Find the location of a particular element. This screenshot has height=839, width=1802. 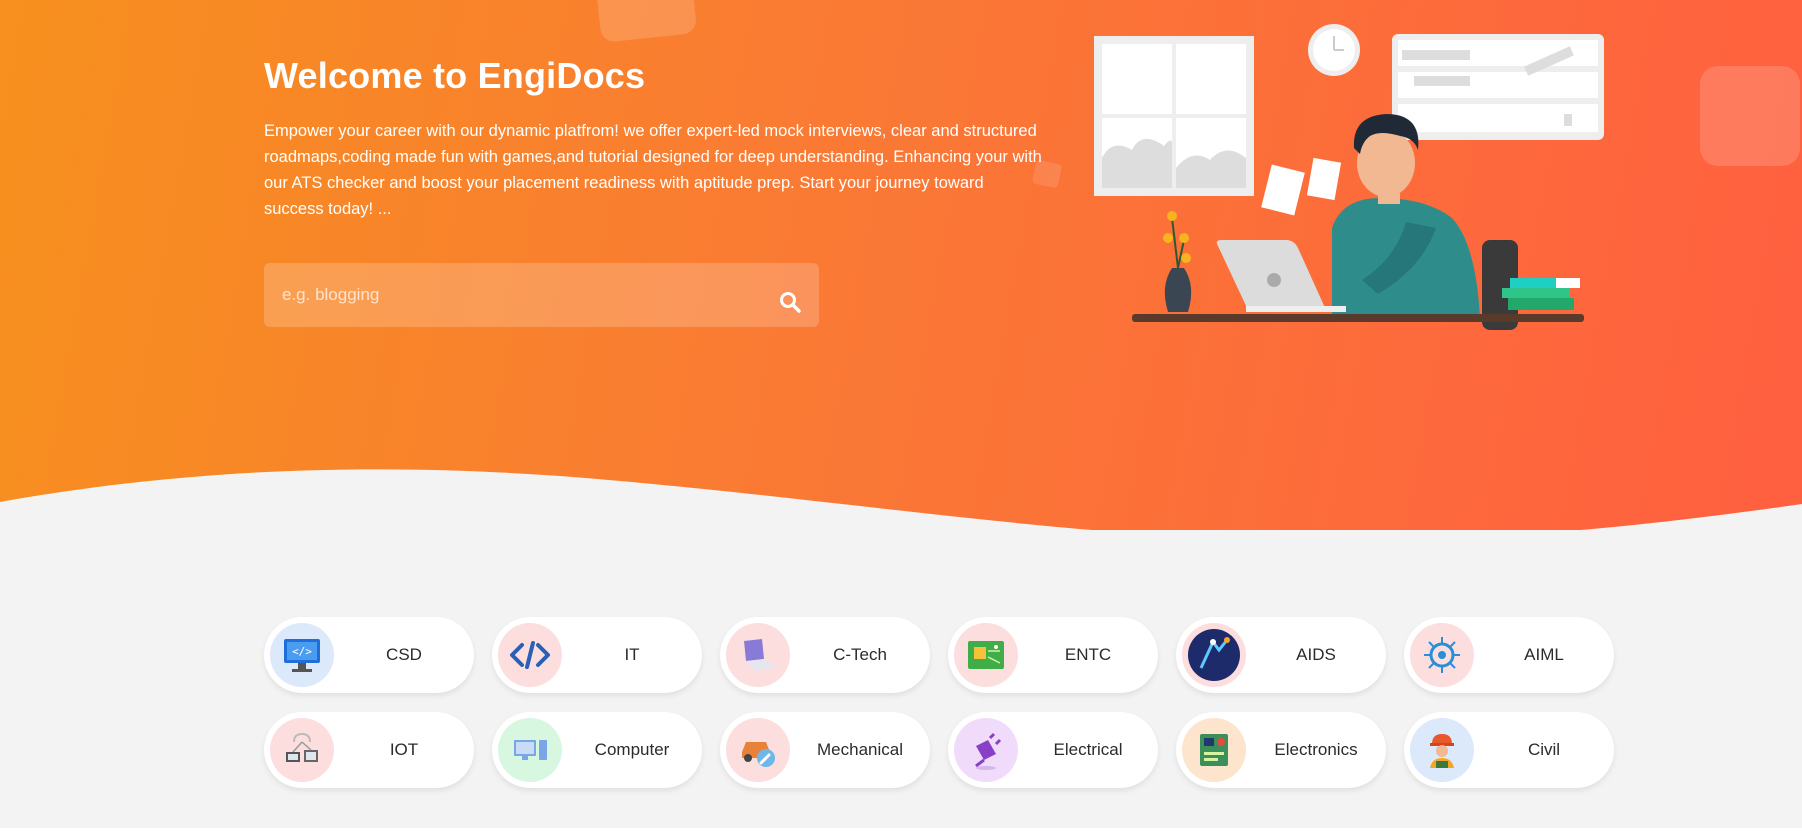

search-input is located at coordinates (509, 295).